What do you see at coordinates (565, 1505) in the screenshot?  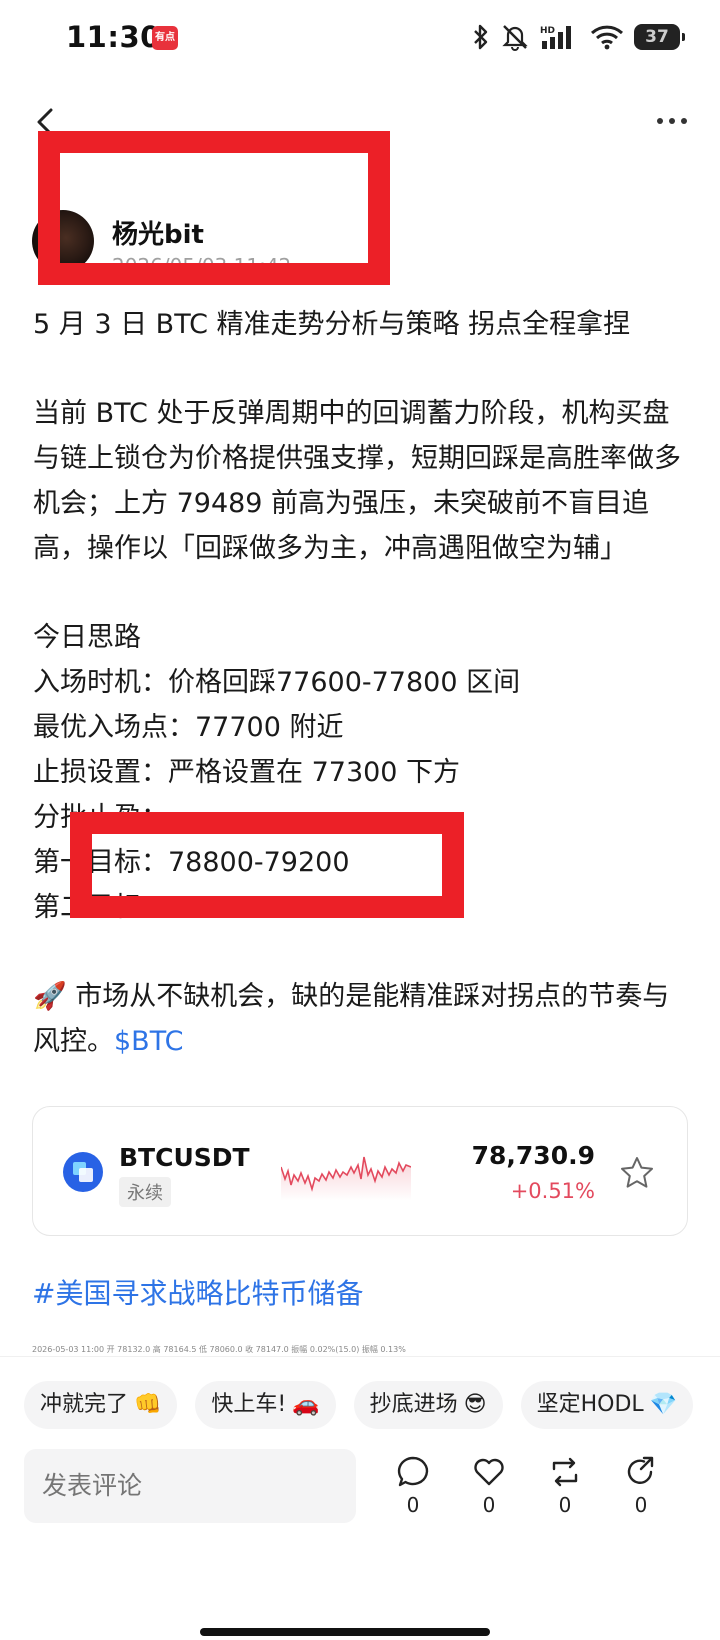 I see `repost-count: 0` at bounding box center [565, 1505].